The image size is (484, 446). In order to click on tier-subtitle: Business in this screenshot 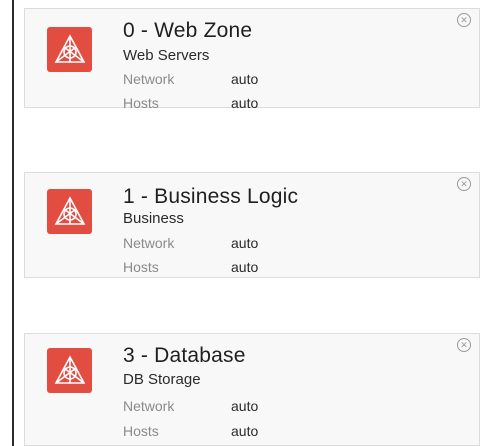, I will do `click(153, 218)`.